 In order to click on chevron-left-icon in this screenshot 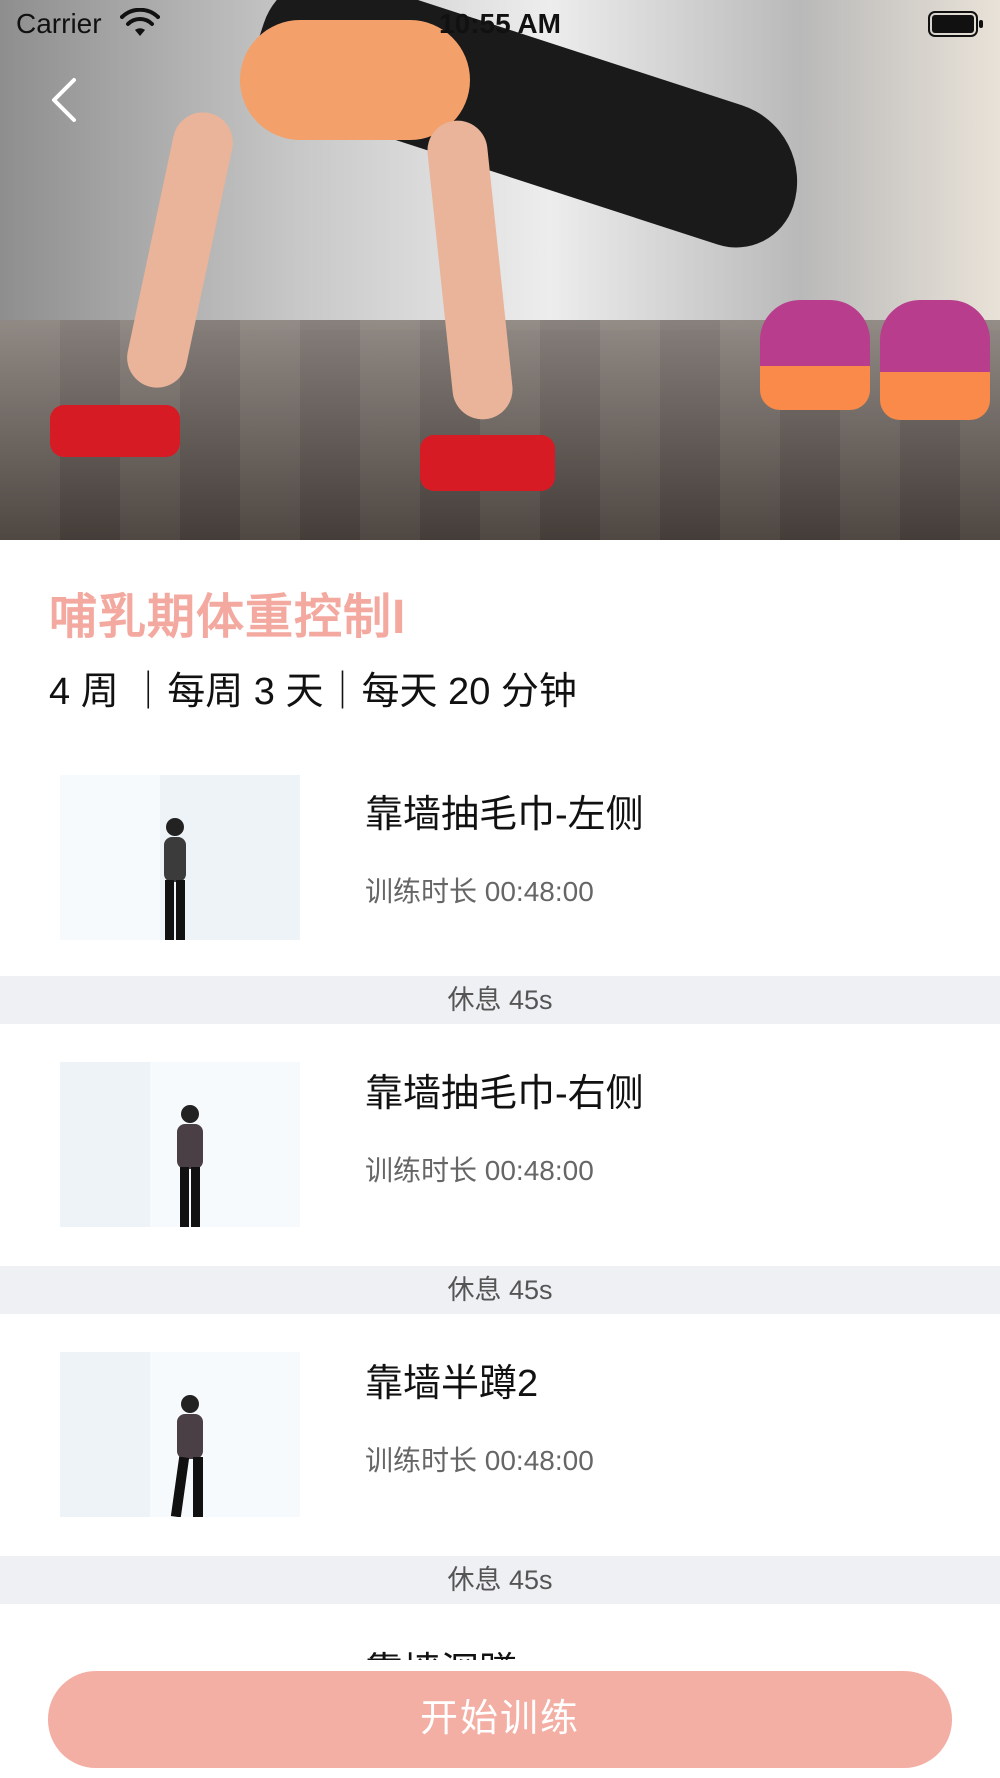, I will do `click(64, 100)`.